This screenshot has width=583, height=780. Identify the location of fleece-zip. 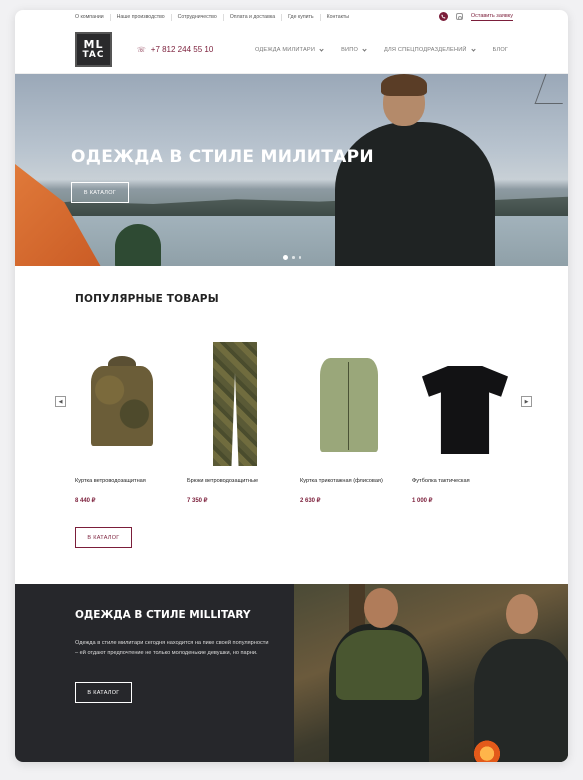
(348, 406).